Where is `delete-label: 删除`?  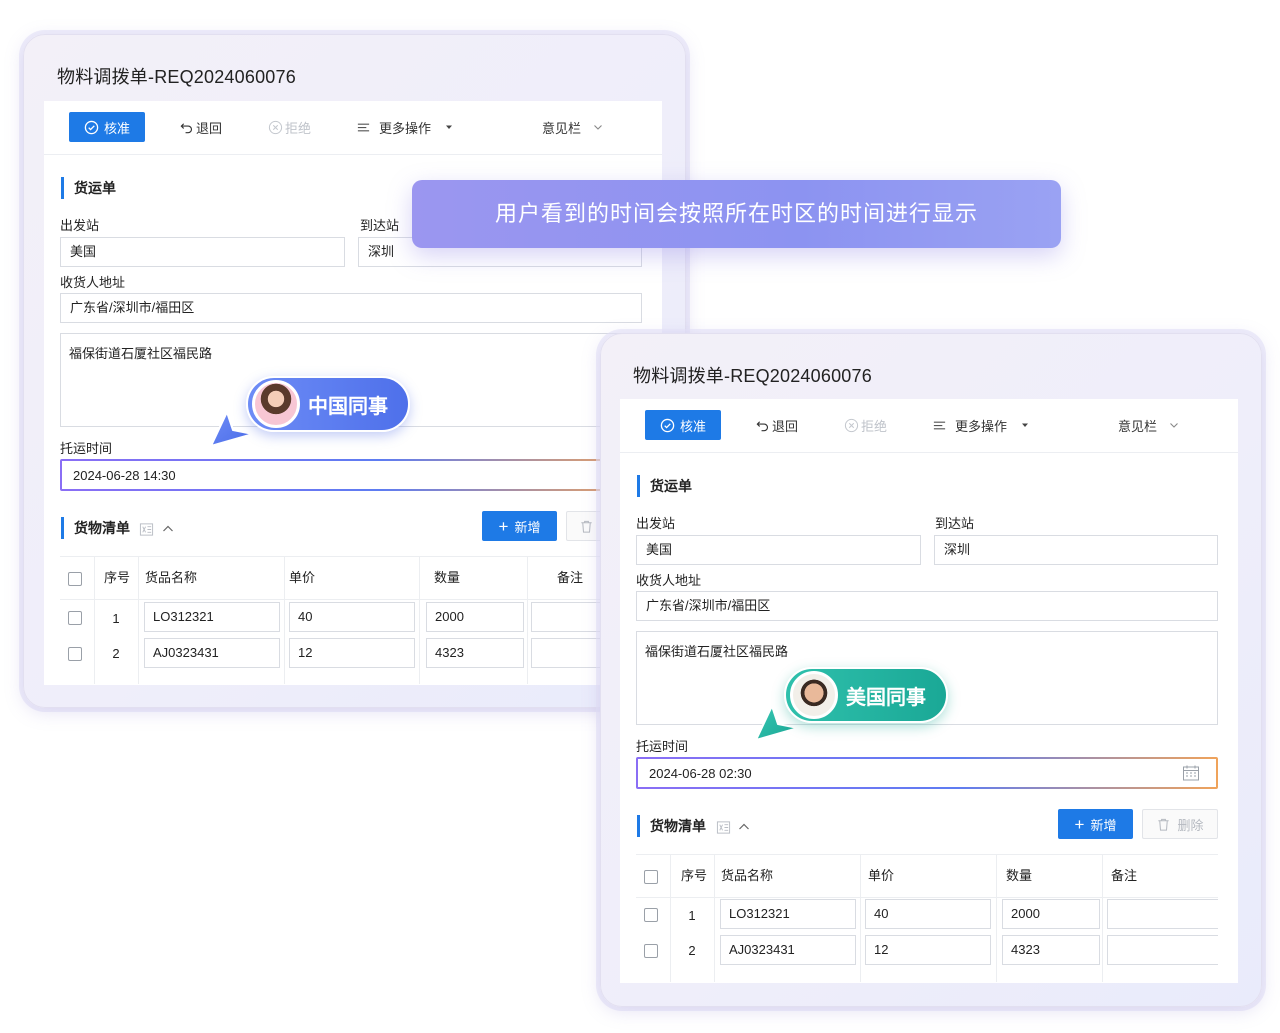 delete-label: 删除 is located at coordinates (1190, 825).